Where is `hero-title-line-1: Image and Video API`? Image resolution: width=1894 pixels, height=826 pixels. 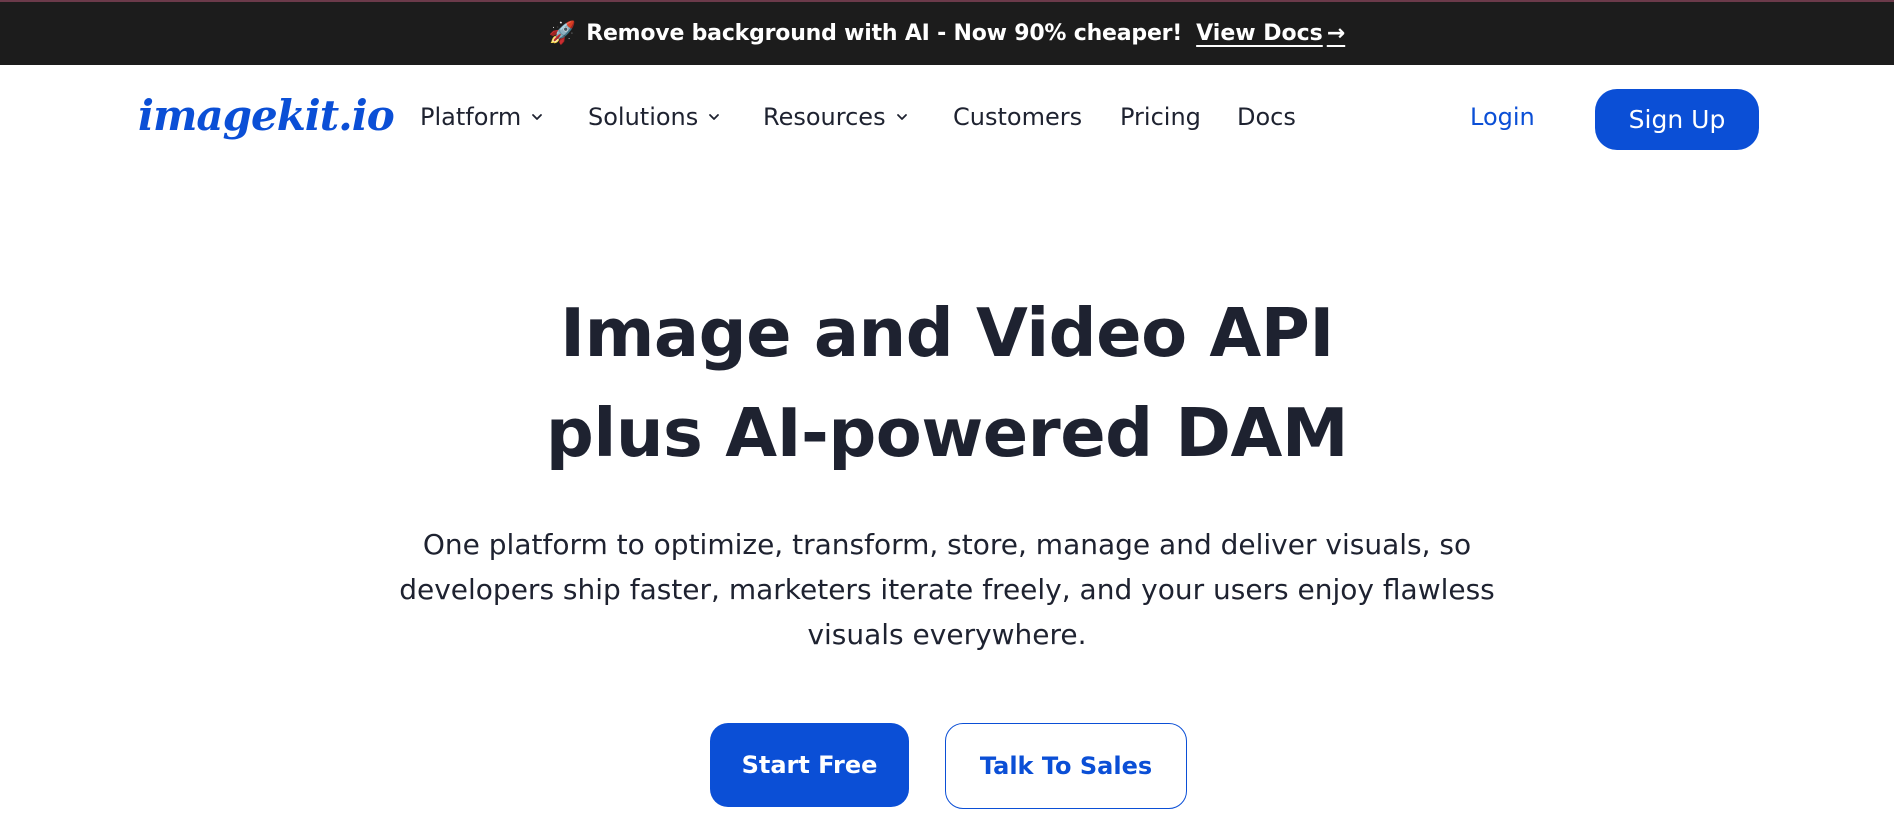
hero-title-line-1: Image and Video API is located at coordinates (947, 333).